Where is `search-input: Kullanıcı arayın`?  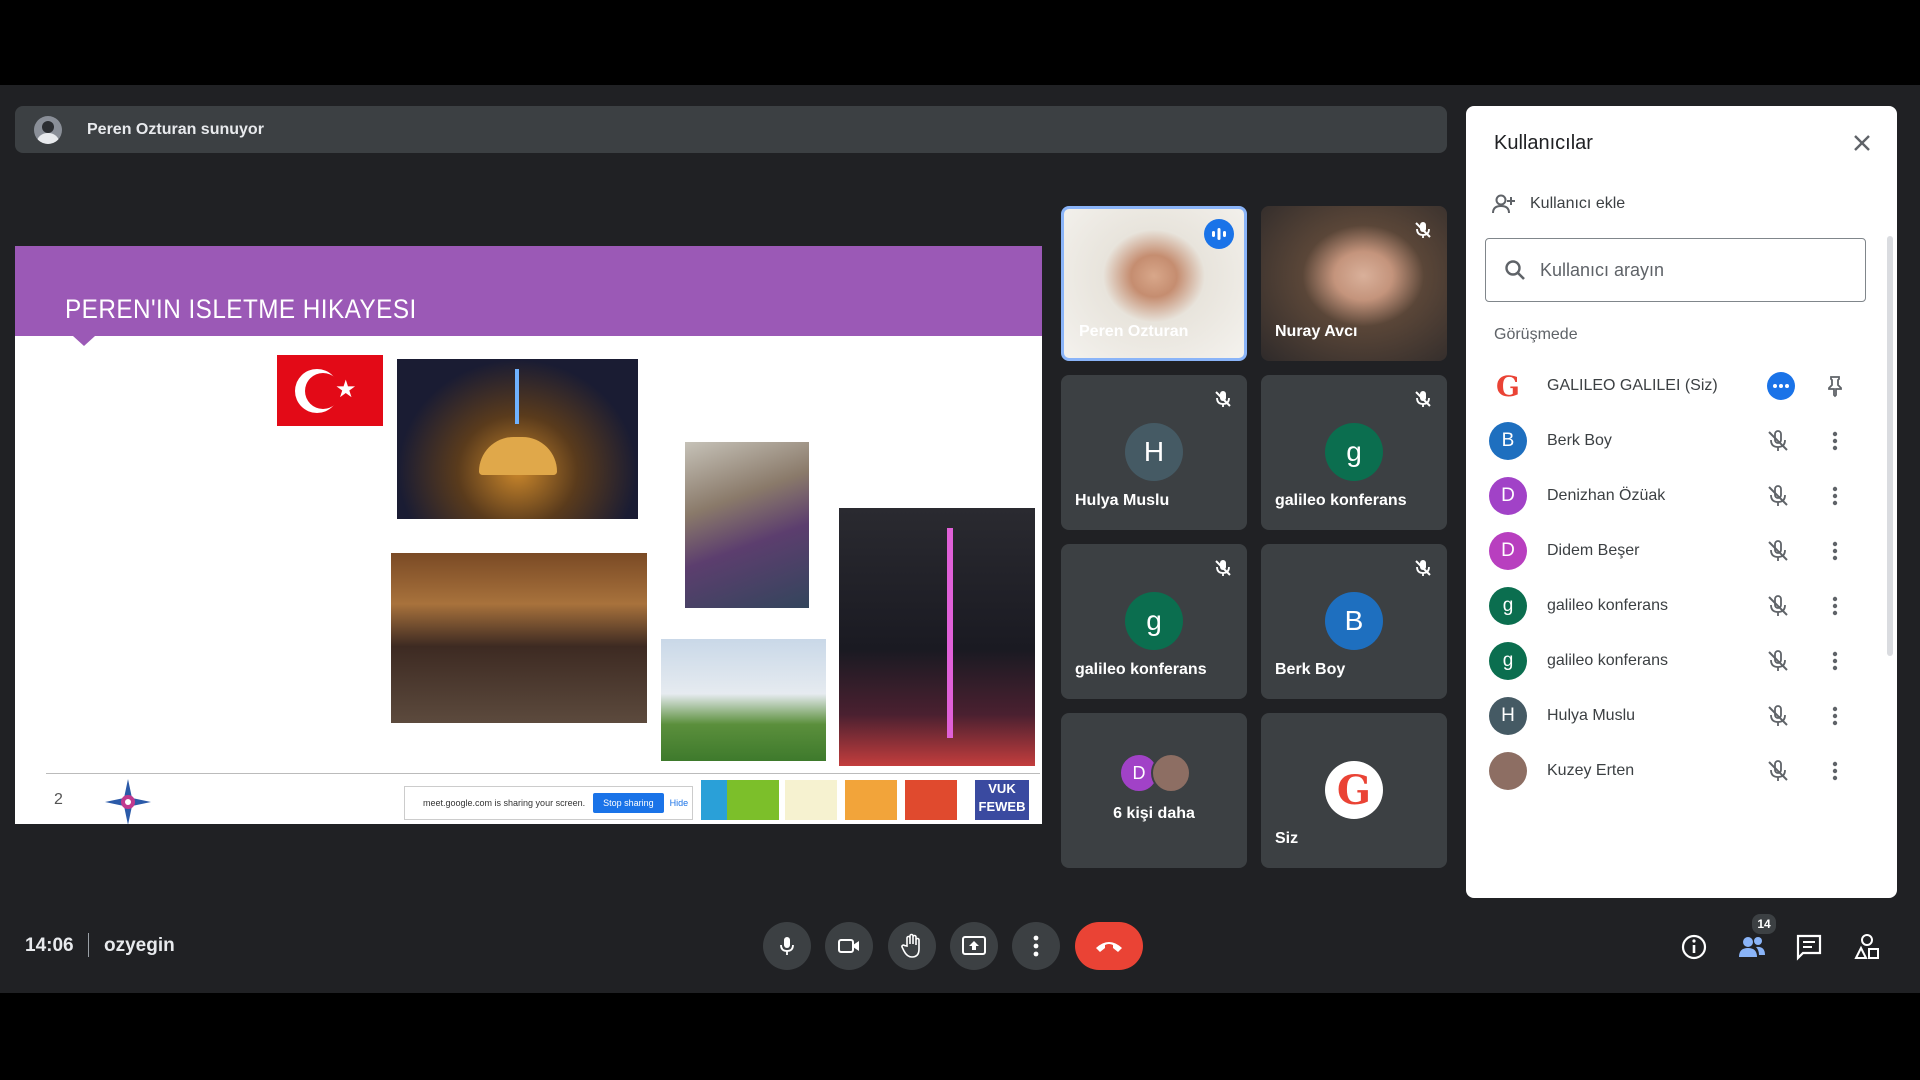 search-input: Kullanıcı arayın is located at coordinates (1675, 270).